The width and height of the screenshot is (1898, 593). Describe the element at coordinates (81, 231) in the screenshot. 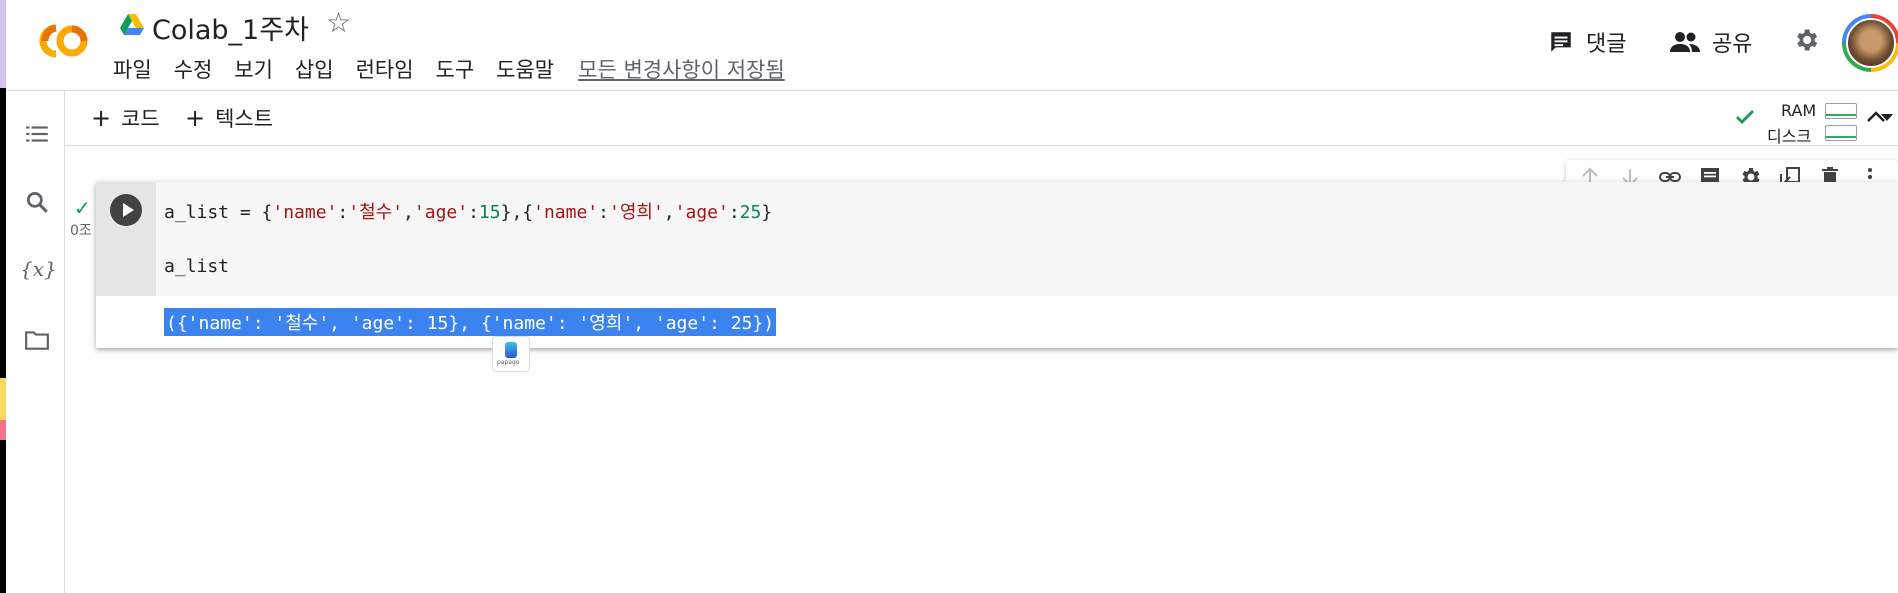

I see `execution-time: 0조` at that location.